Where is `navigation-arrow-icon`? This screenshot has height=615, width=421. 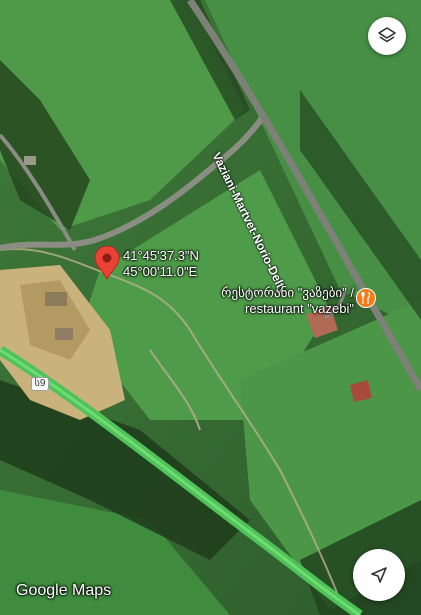
navigation-arrow-icon is located at coordinates (379, 575).